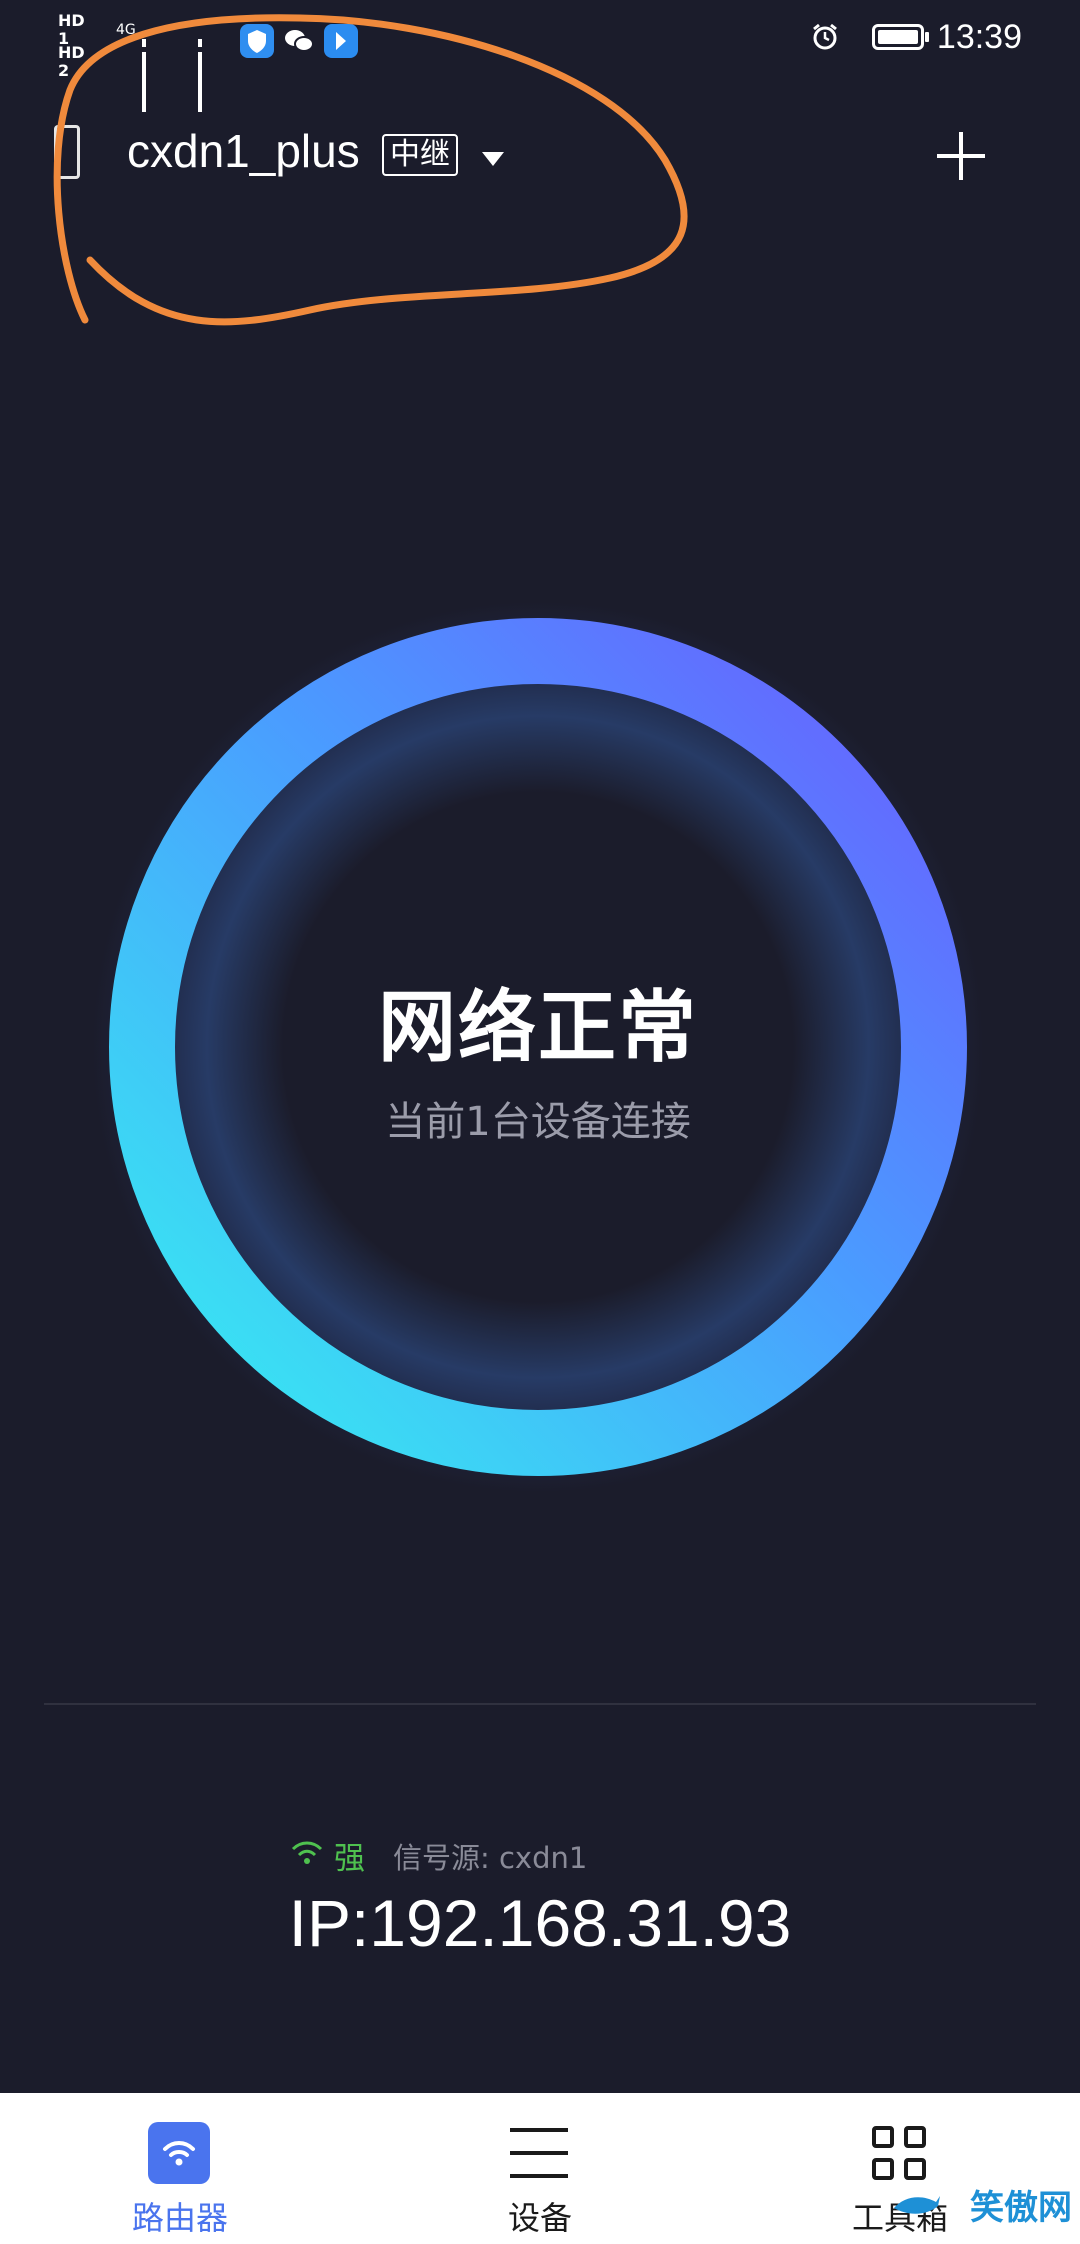  Describe the element at coordinates (538, 1122) in the screenshot. I see `connected-devices-text: 当前1台设备连接` at that location.